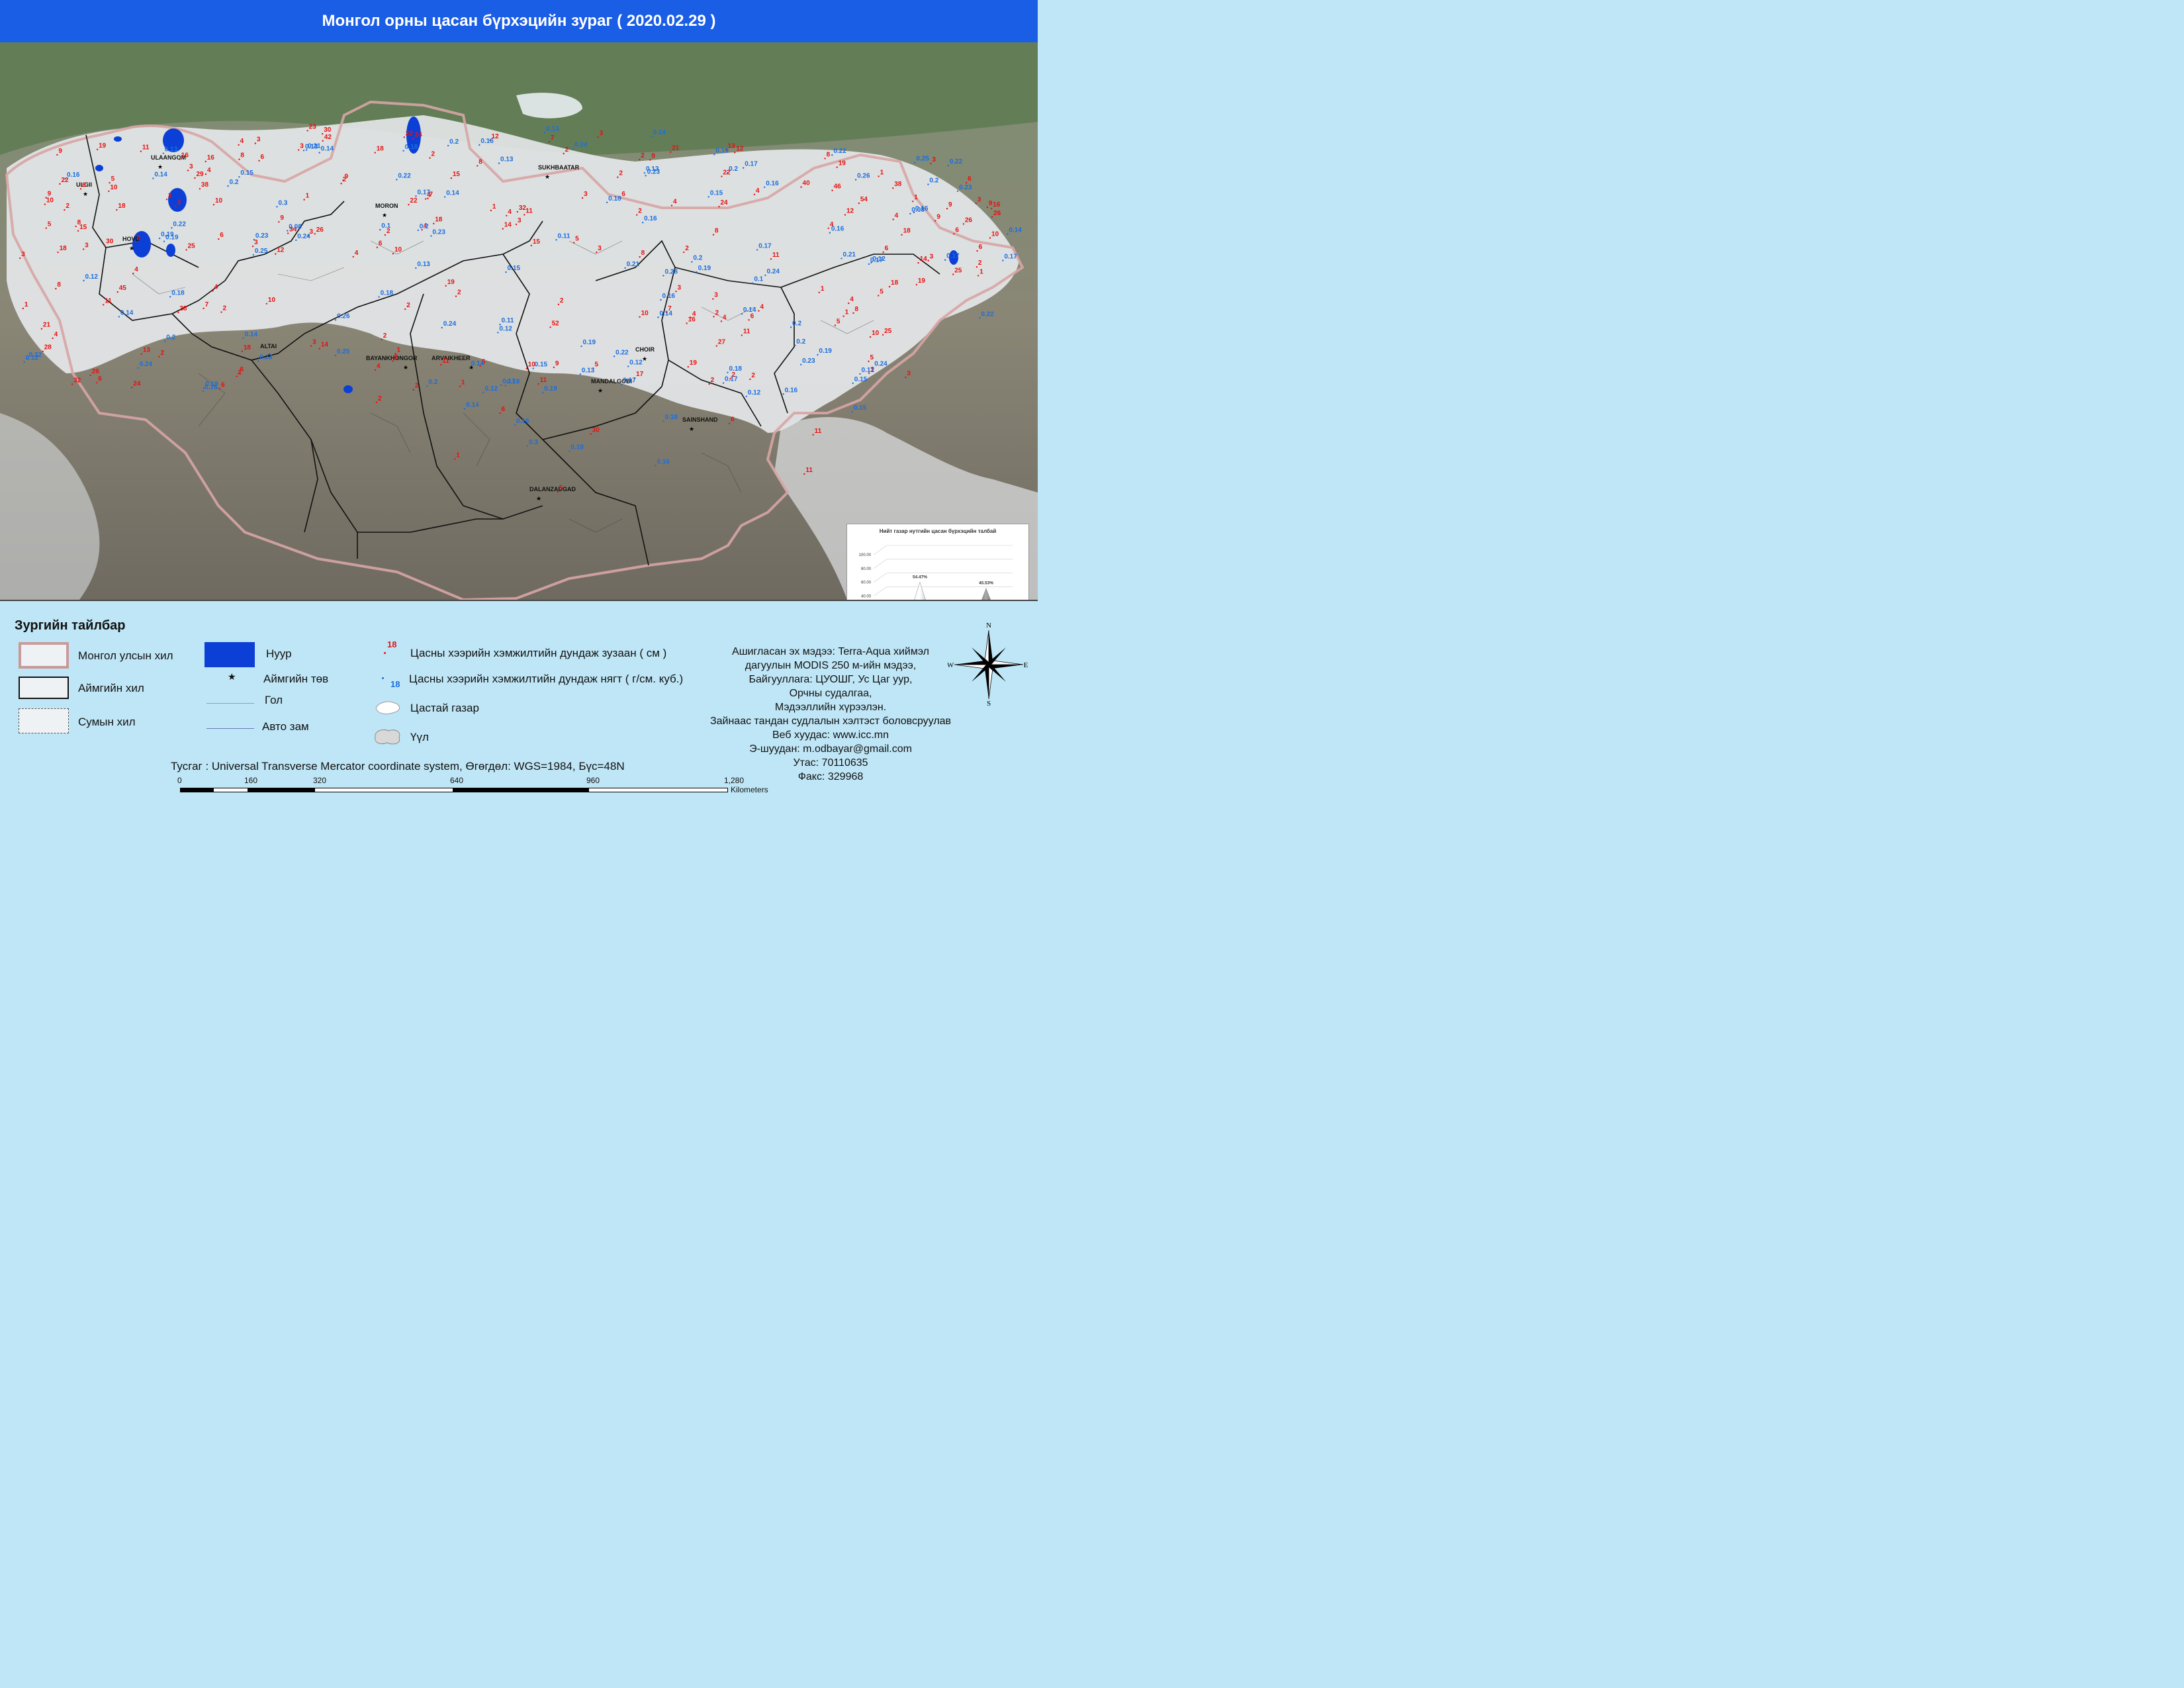  What do you see at coordinates (44, 720) in the screenshot?
I see `legend-soum-border-swatch` at bounding box center [44, 720].